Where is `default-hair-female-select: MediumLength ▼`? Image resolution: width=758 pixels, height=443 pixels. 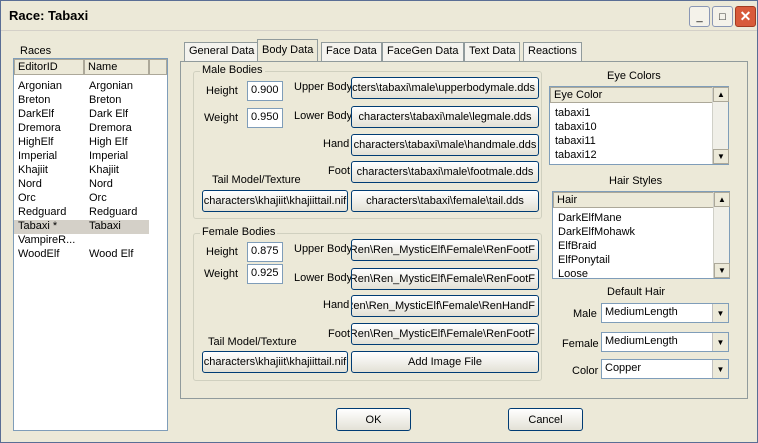 default-hair-female-select: MediumLength ▼ is located at coordinates (665, 342).